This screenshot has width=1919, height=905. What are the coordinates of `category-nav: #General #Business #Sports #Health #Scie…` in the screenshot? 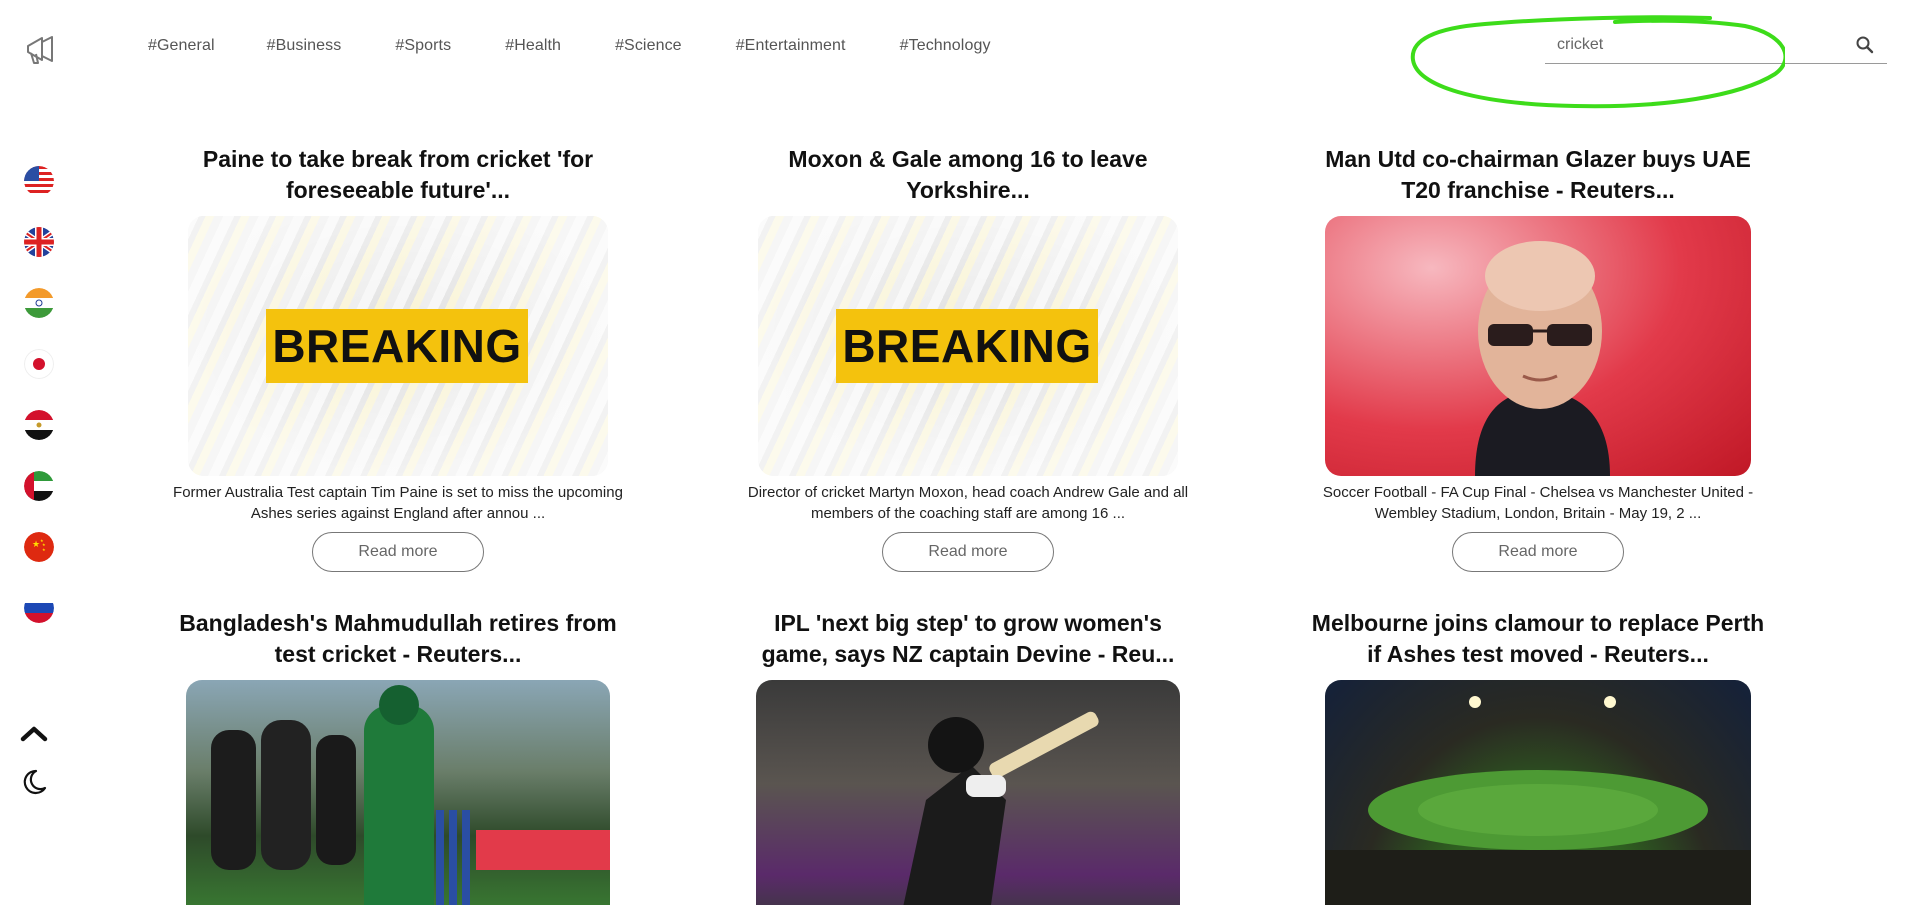 It's located at (596, 46).